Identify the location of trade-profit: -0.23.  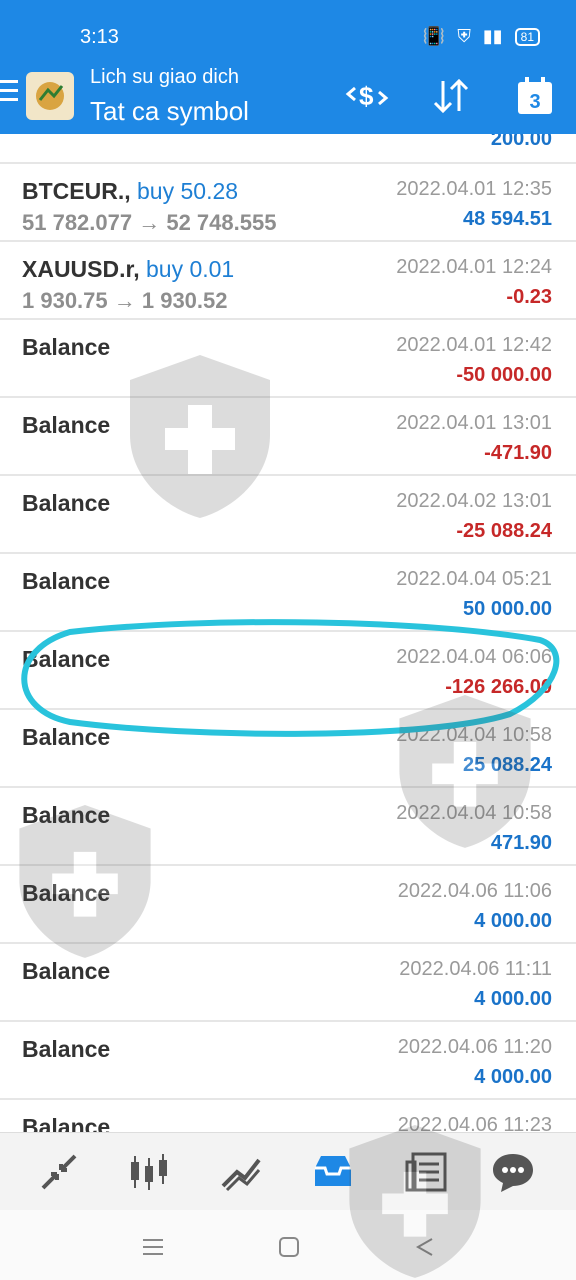
(529, 297).